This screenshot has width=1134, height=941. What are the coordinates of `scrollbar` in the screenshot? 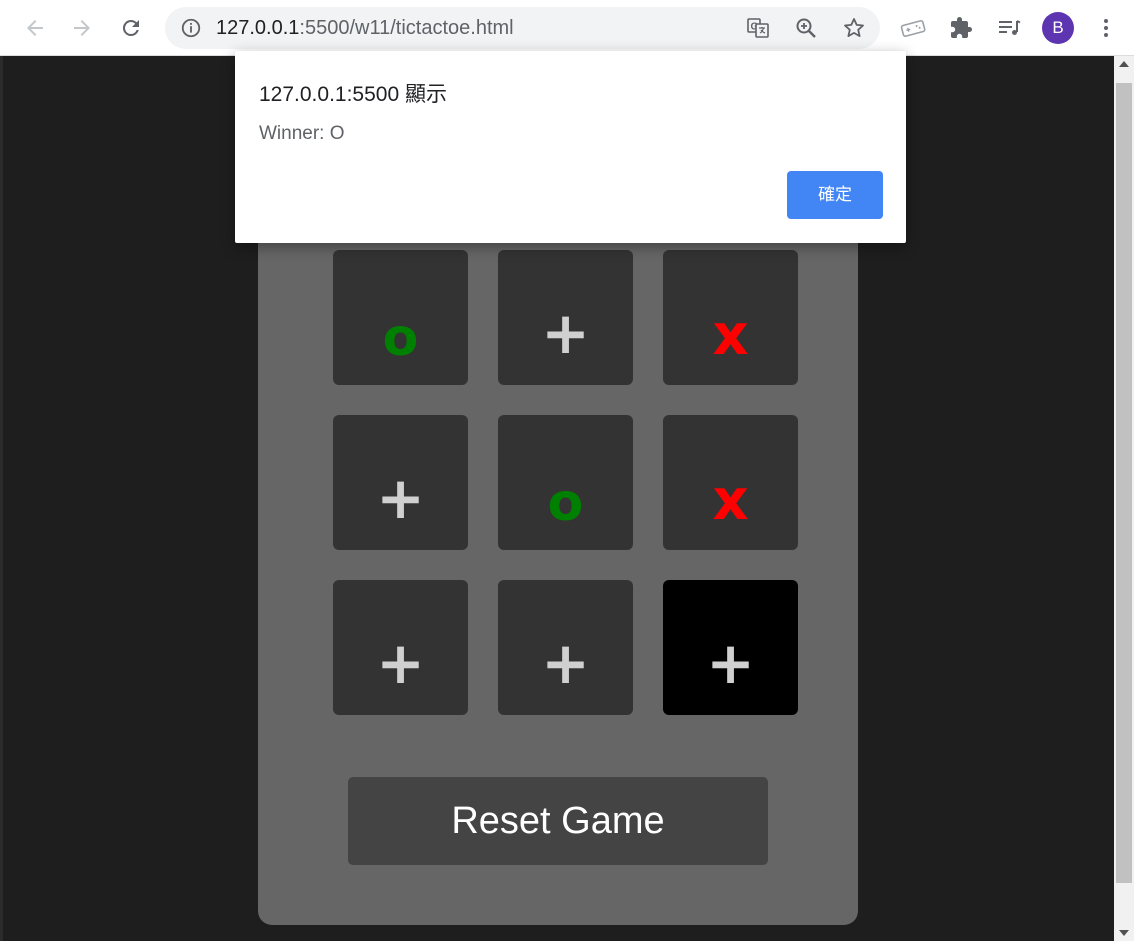 It's located at (1124, 498).